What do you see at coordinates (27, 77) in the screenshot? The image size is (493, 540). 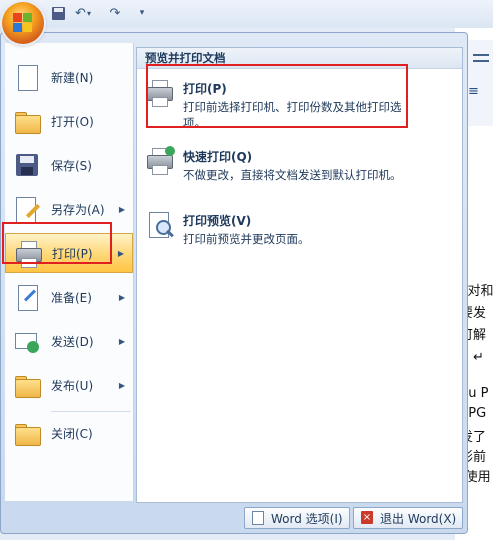 I see `new-document-icon` at bounding box center [27, 77].